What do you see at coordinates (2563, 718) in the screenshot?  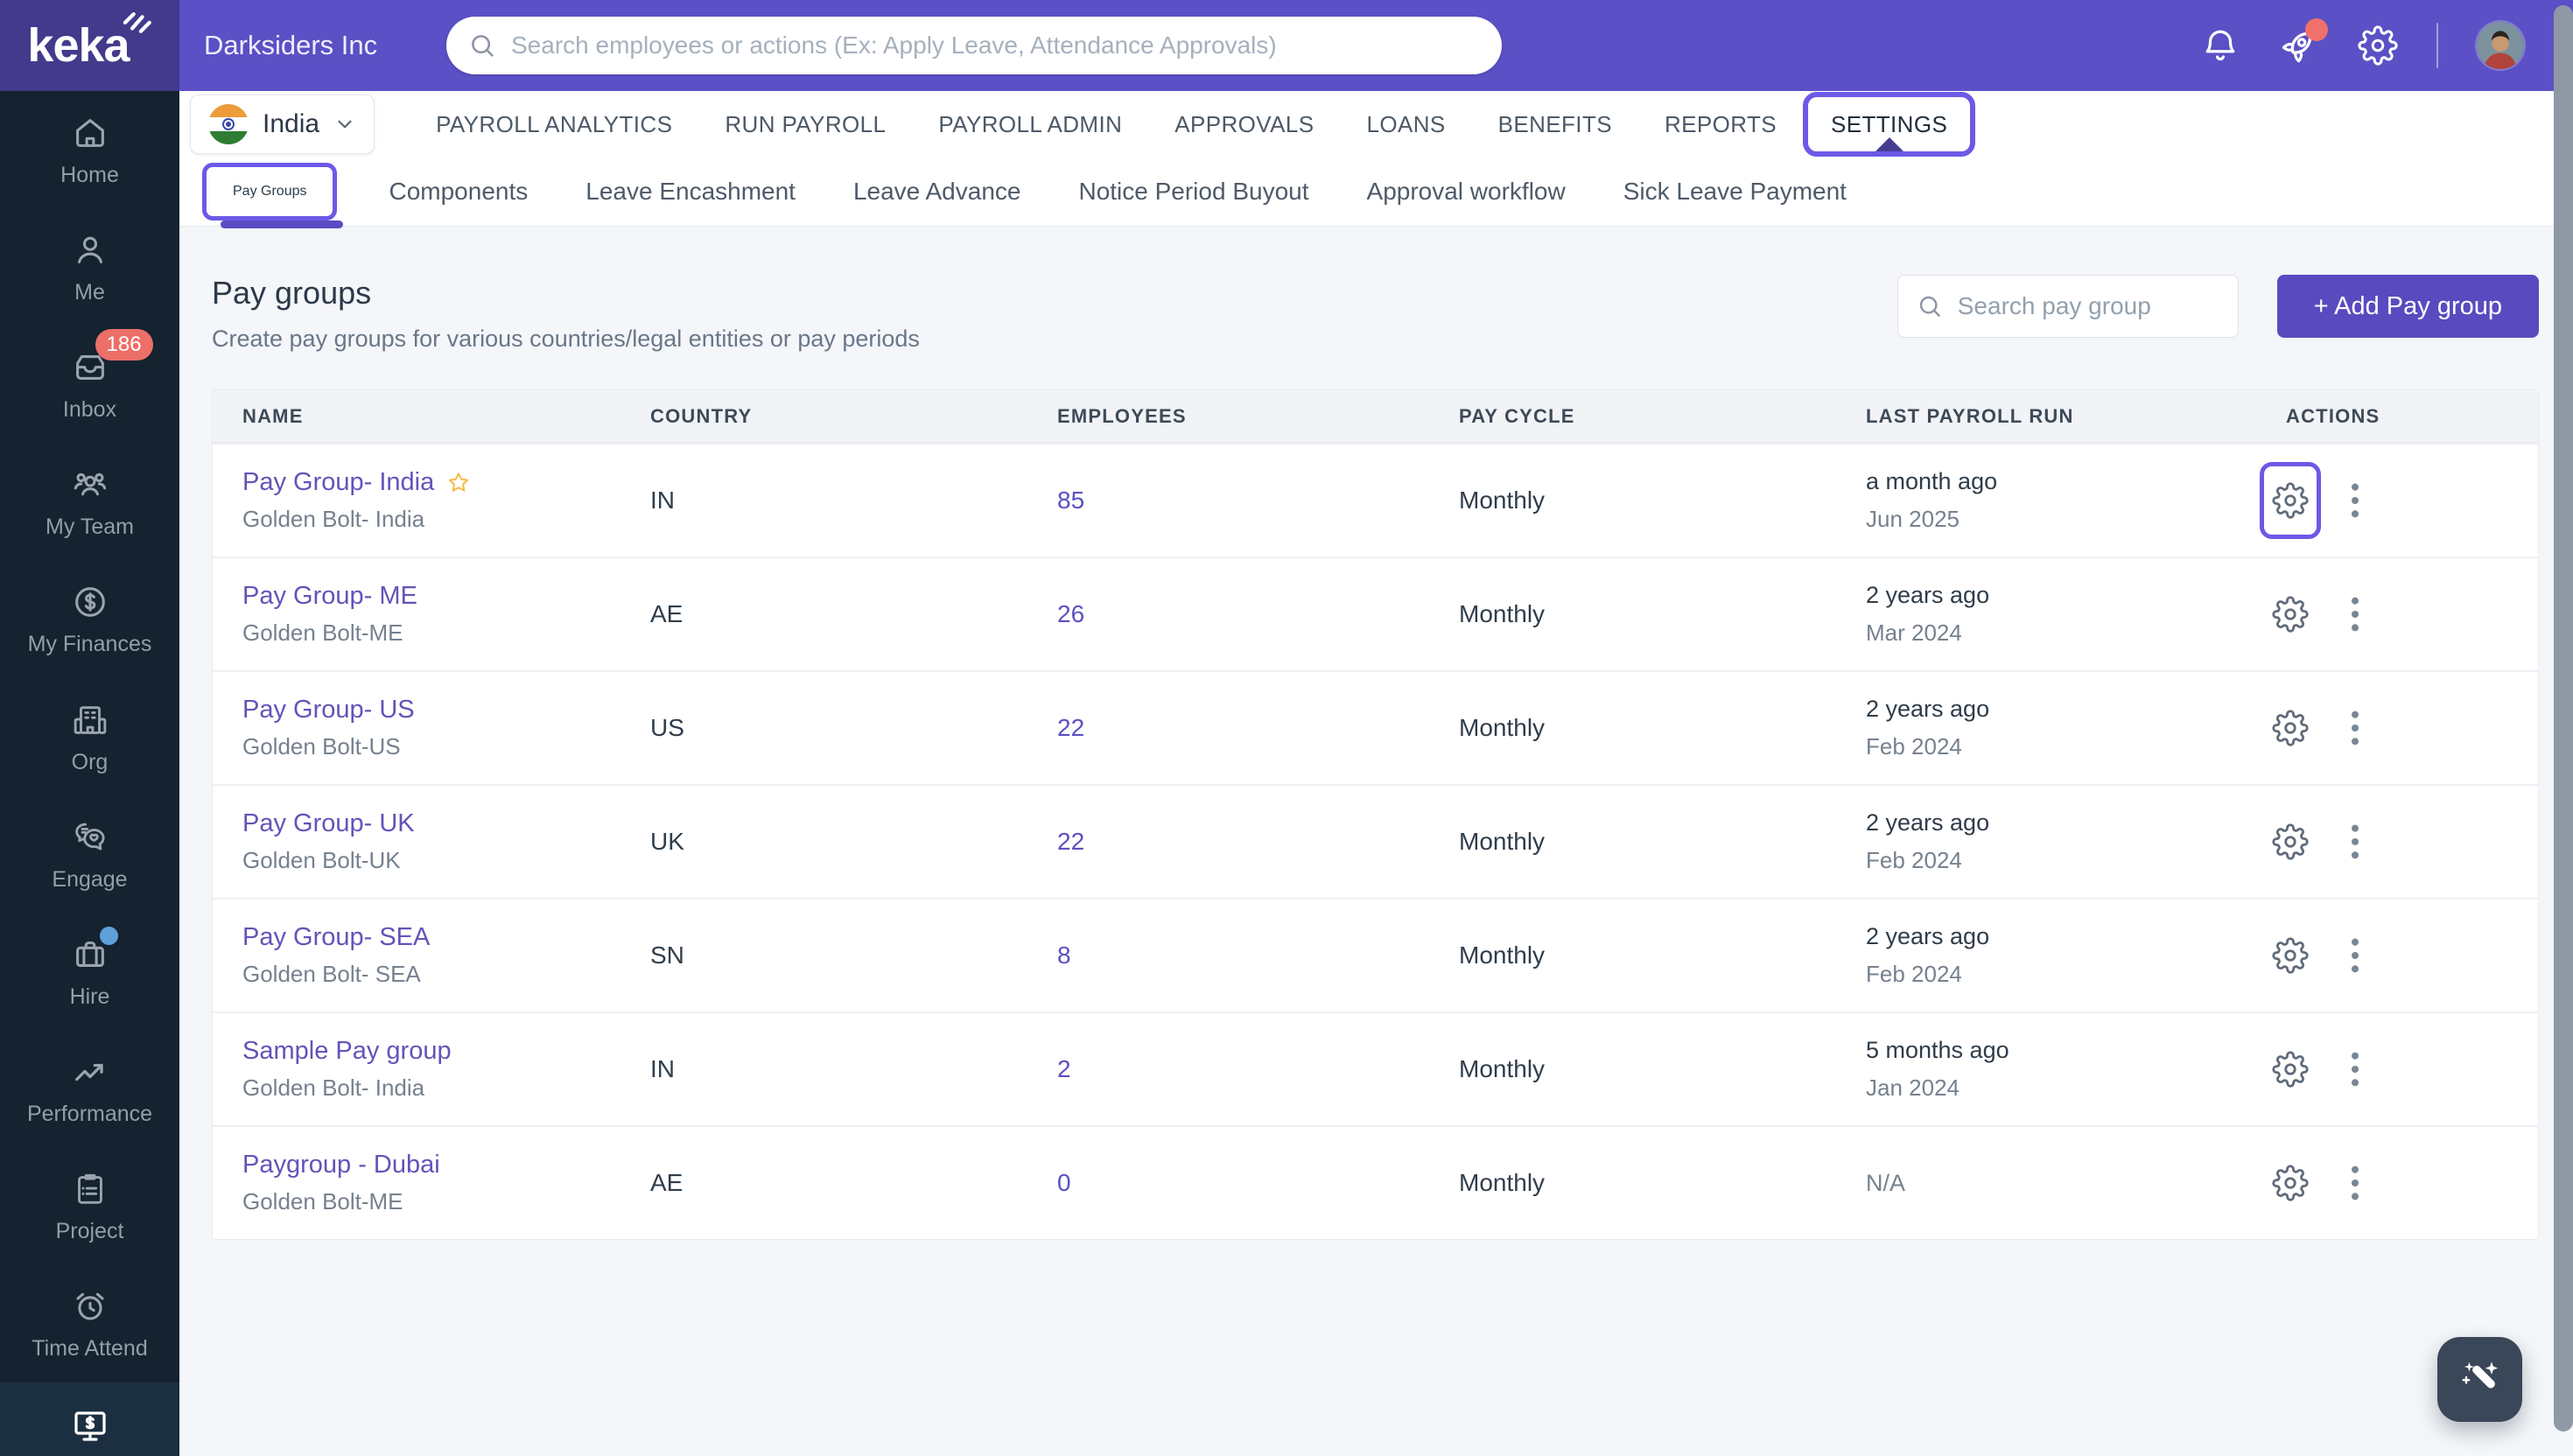 I see `scrollbar-thumb` at bounding box center [2563, 718].